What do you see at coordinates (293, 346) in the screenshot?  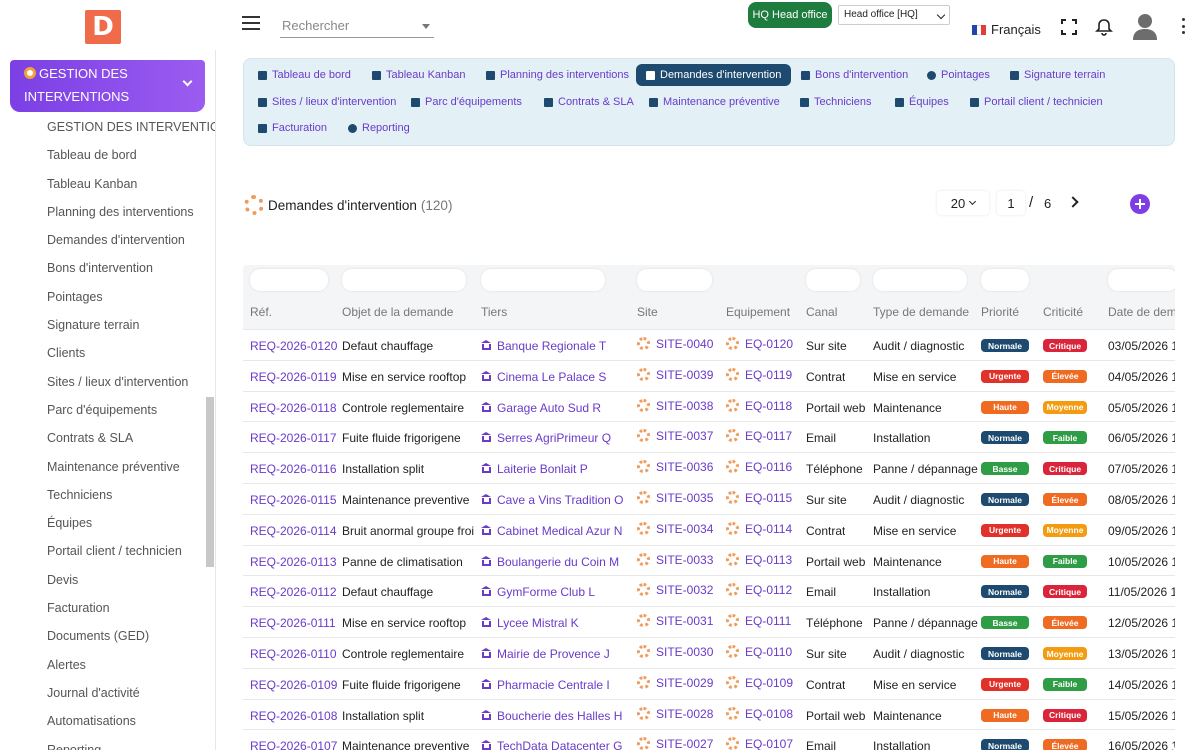 I see `request-ref-link: REQ-2026-0120` at bounding box center [293, 346].